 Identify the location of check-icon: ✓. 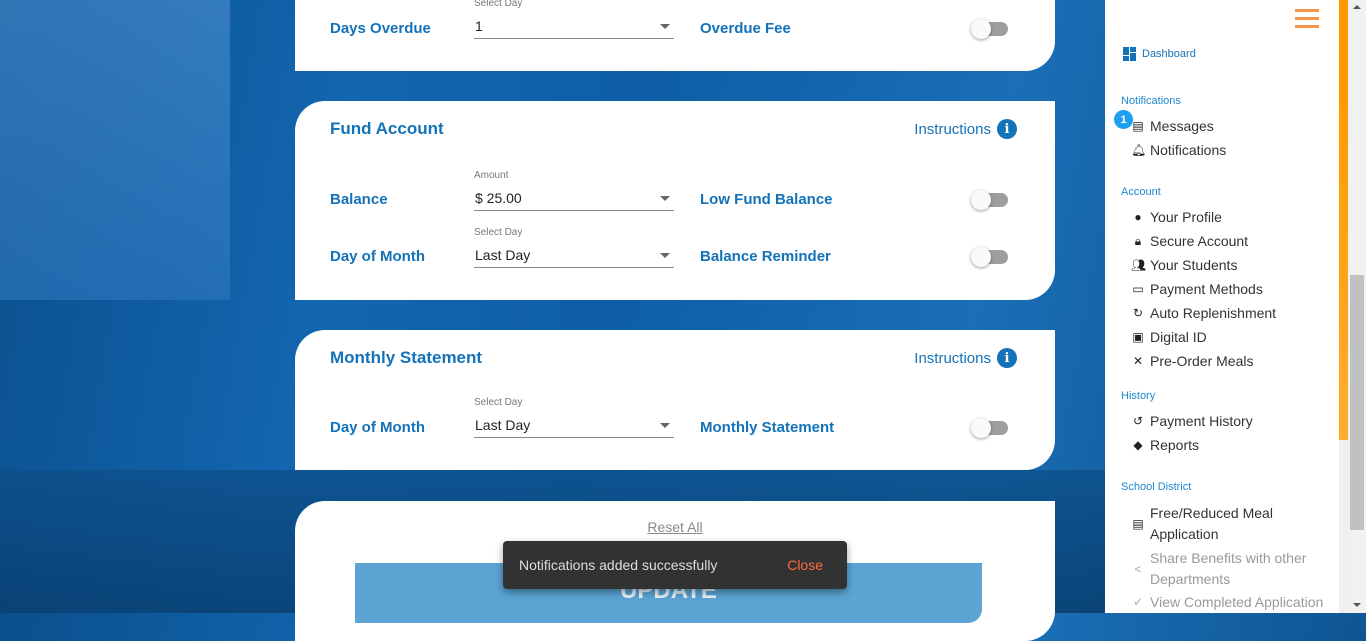
(1138, 602).